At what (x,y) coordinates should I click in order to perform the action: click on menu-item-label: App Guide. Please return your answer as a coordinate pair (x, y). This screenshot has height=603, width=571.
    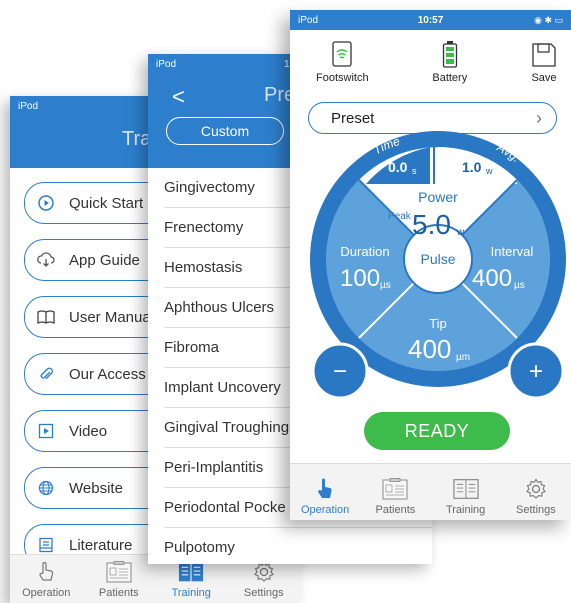
    Looking at the image, I should click on (104, 260).